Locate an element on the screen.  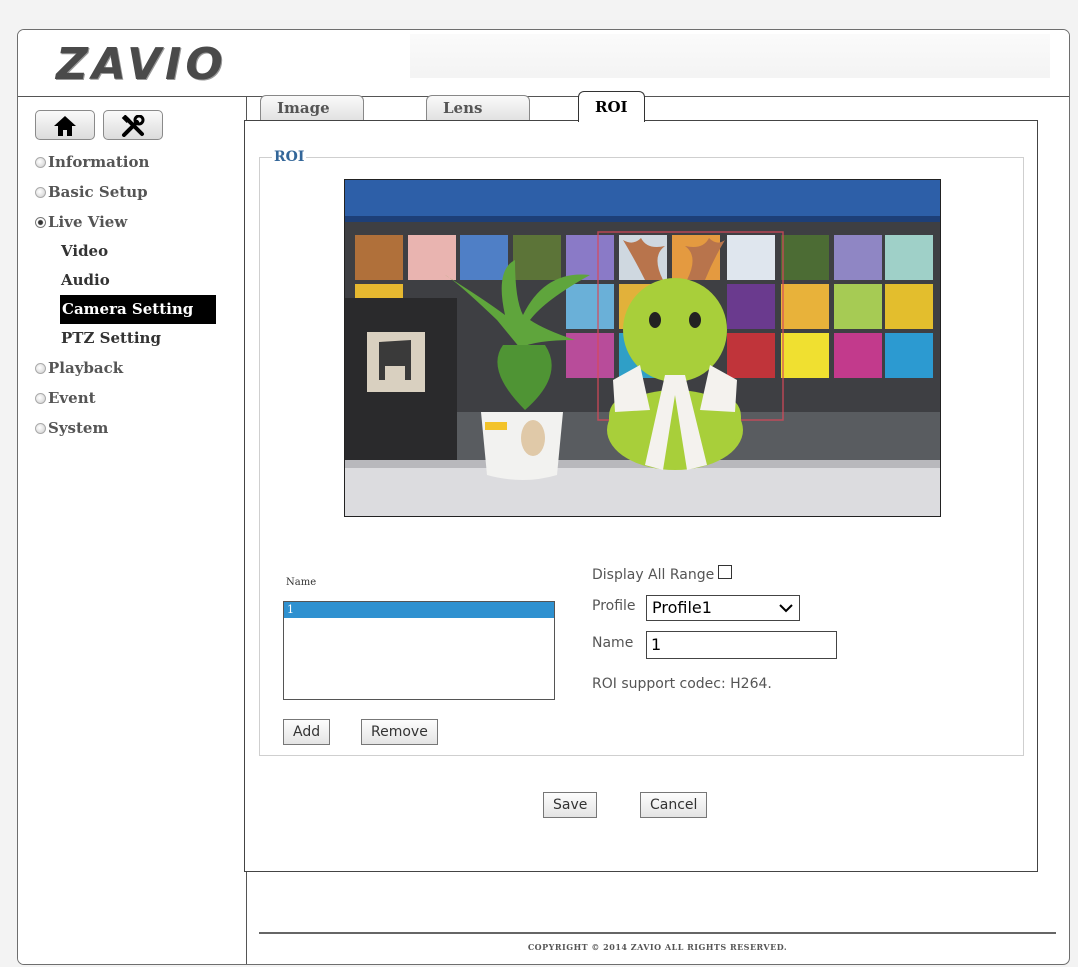
tab-image-settings: Image Settings is located at coordinates (312, 118).